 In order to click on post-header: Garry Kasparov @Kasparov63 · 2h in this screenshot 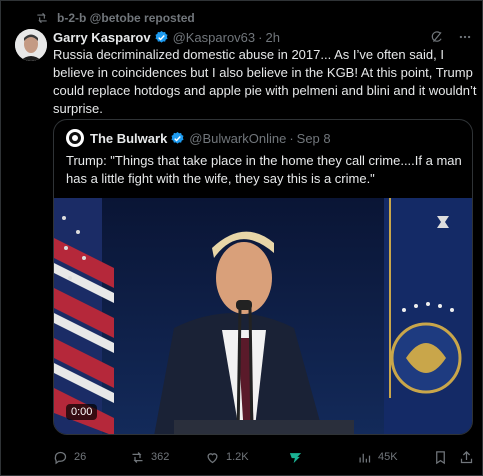, I will do `click(262, 37)`.